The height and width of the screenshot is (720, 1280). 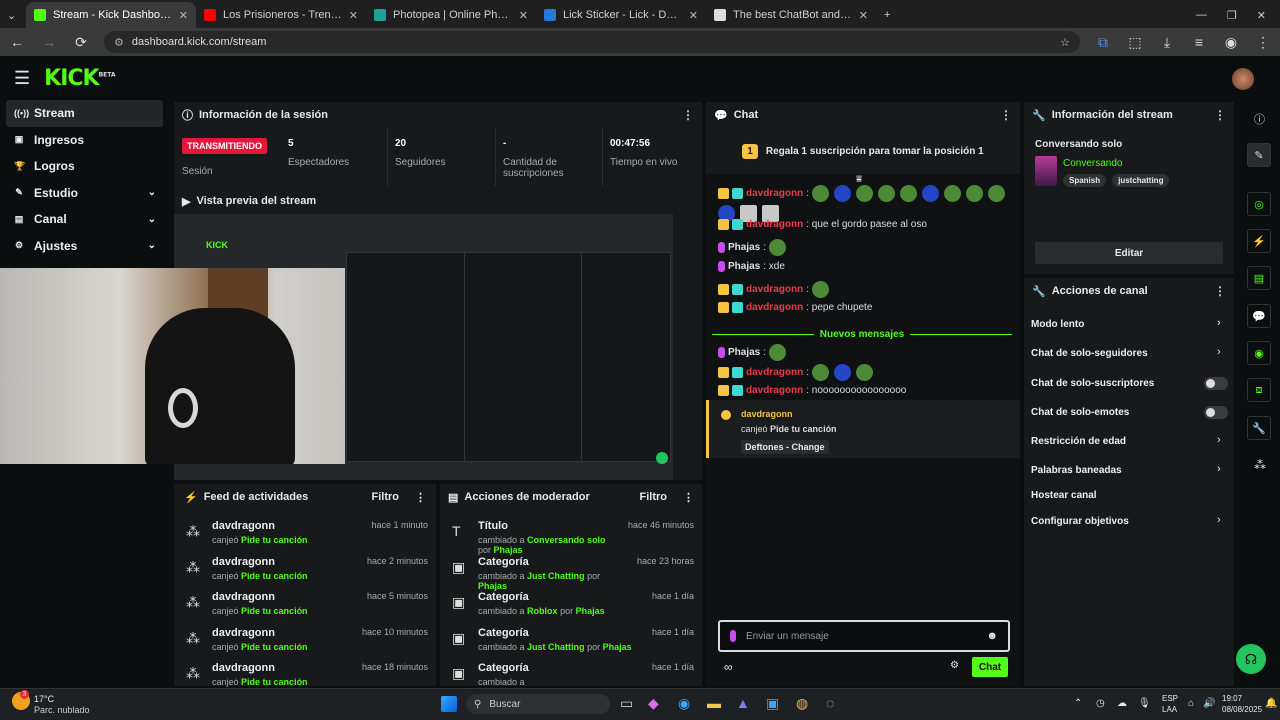 I want to click on tab-list-button: ⌄, so click(x=13, y=15).